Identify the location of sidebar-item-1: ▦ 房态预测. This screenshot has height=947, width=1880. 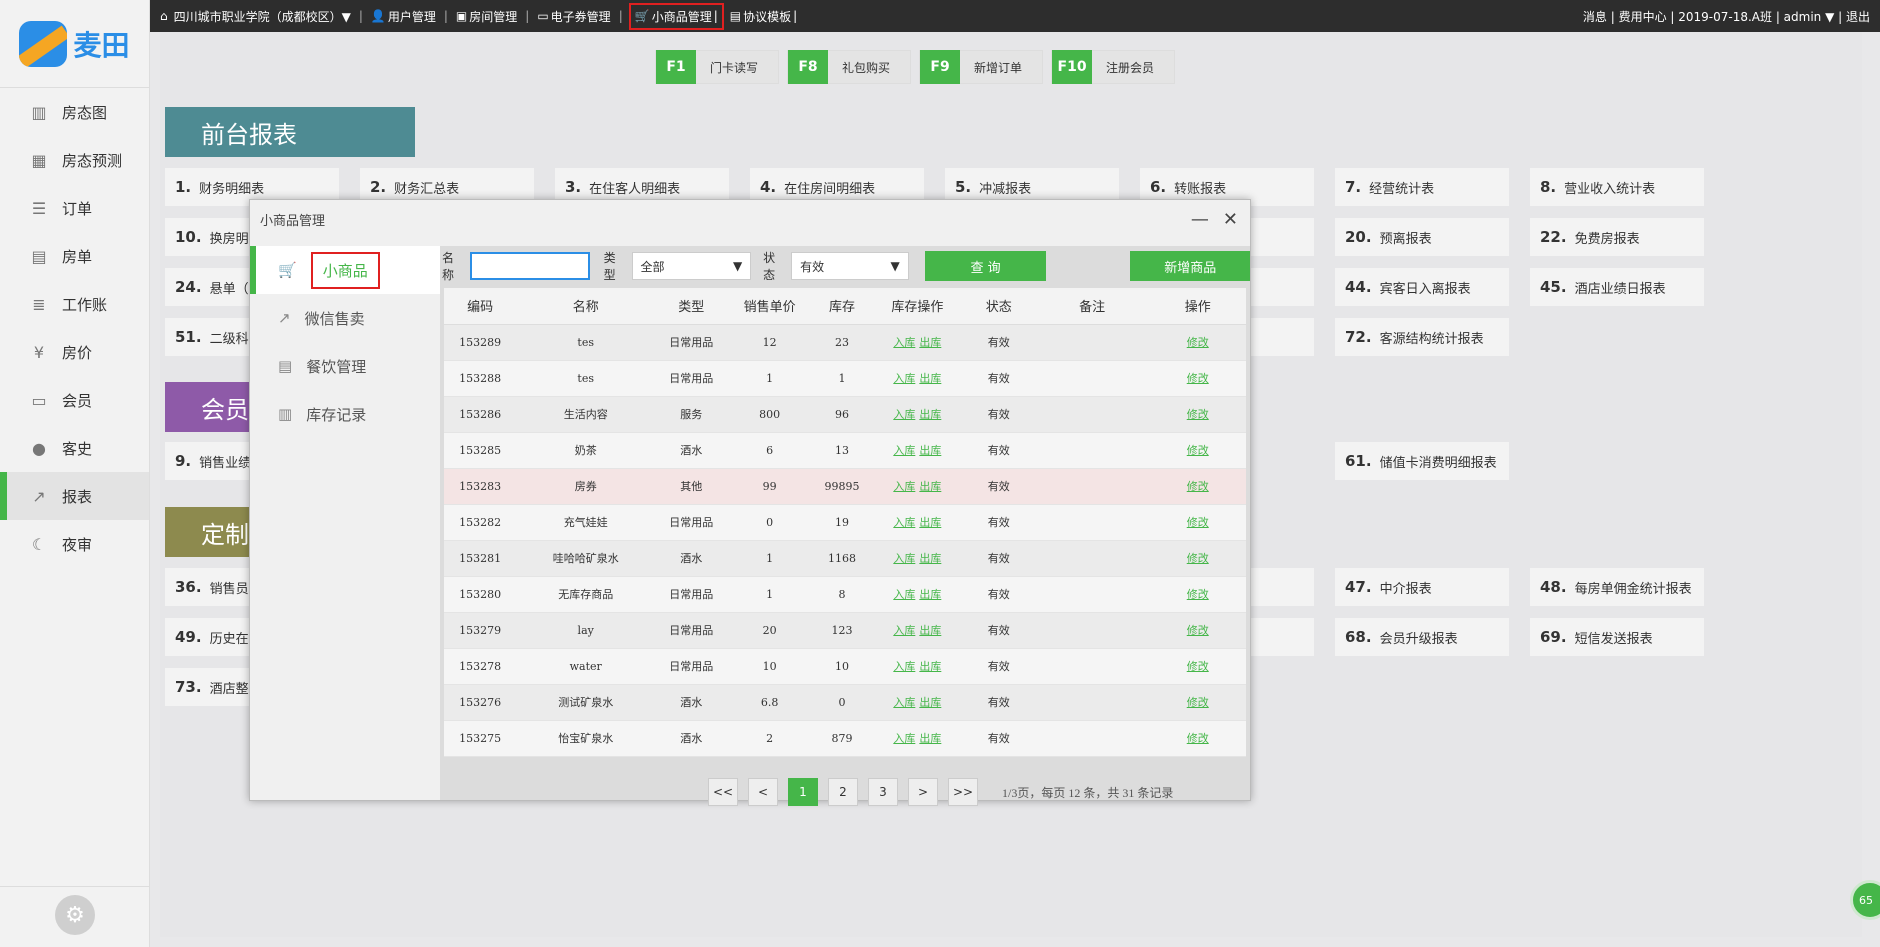
(74, 160).